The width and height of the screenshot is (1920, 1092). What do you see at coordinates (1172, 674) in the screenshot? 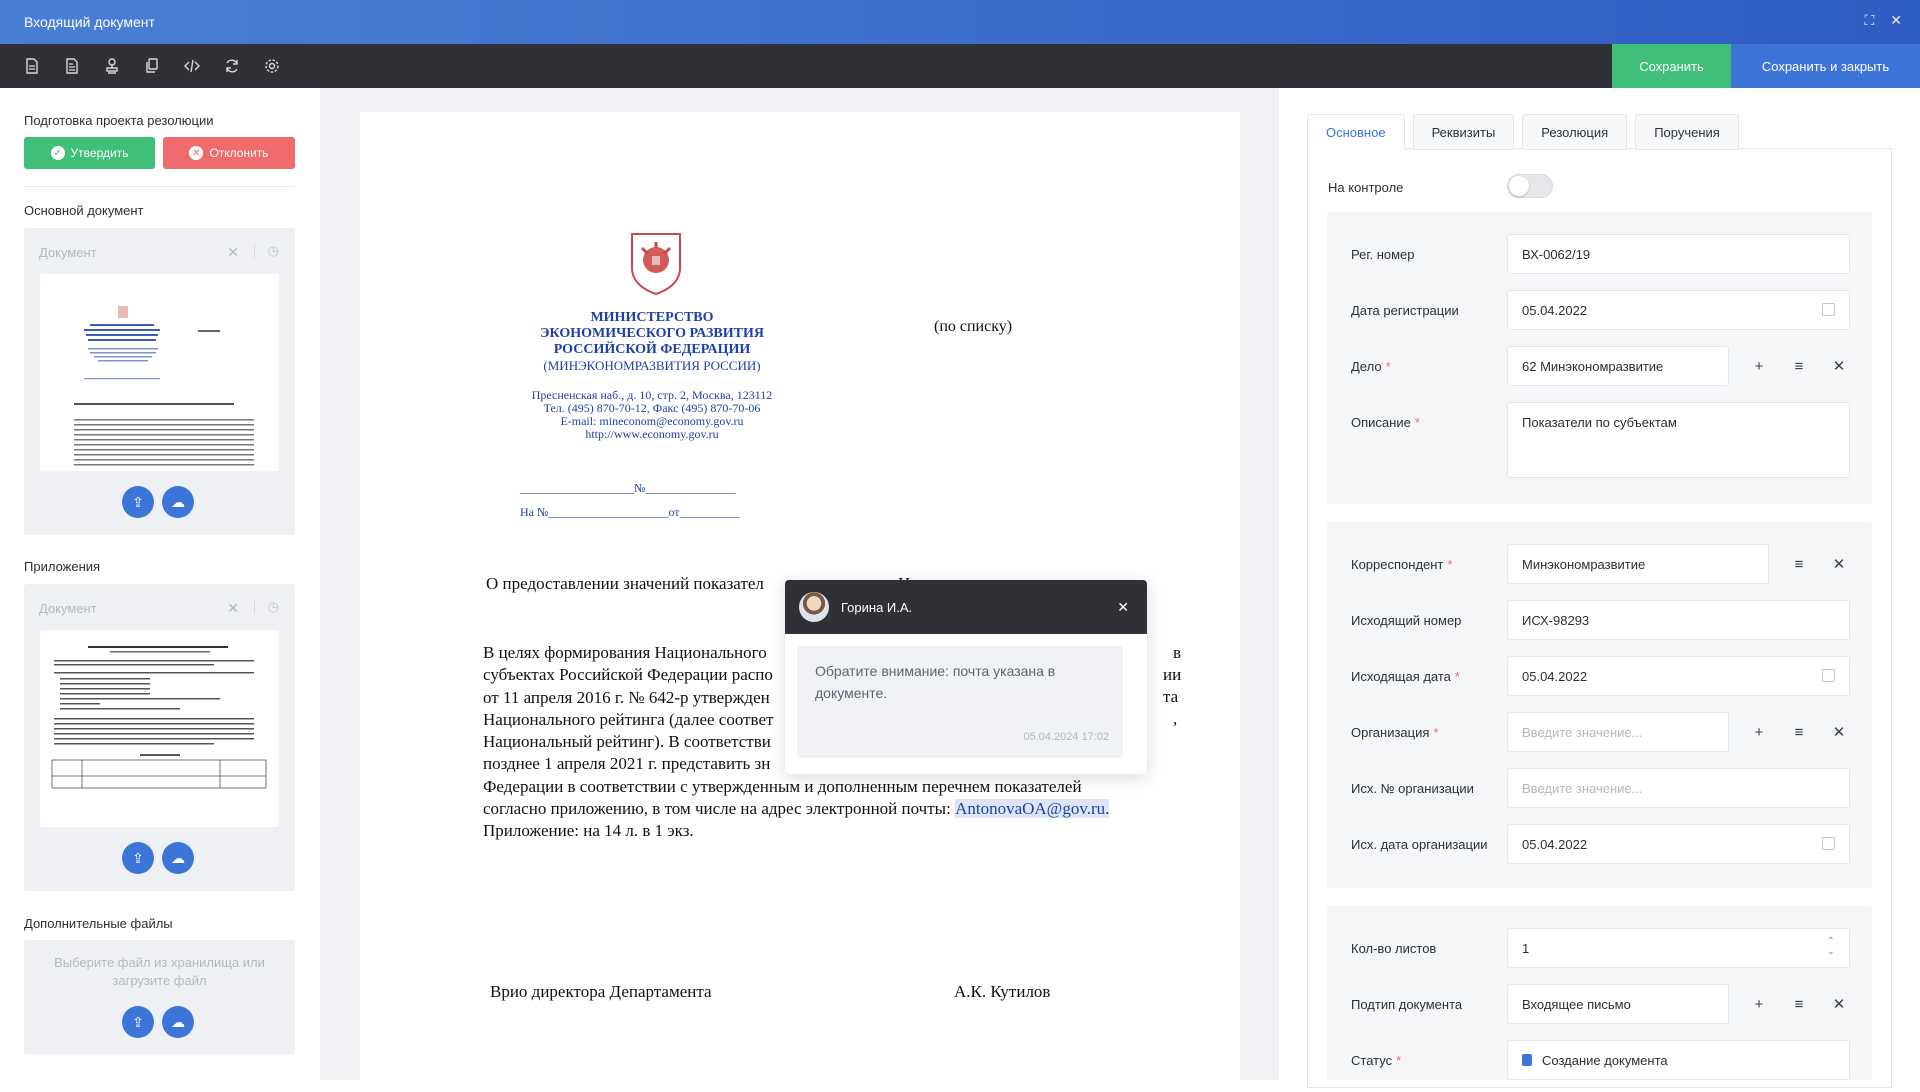
I see `body-fragment: ии` at bounding box center [1172, 674].